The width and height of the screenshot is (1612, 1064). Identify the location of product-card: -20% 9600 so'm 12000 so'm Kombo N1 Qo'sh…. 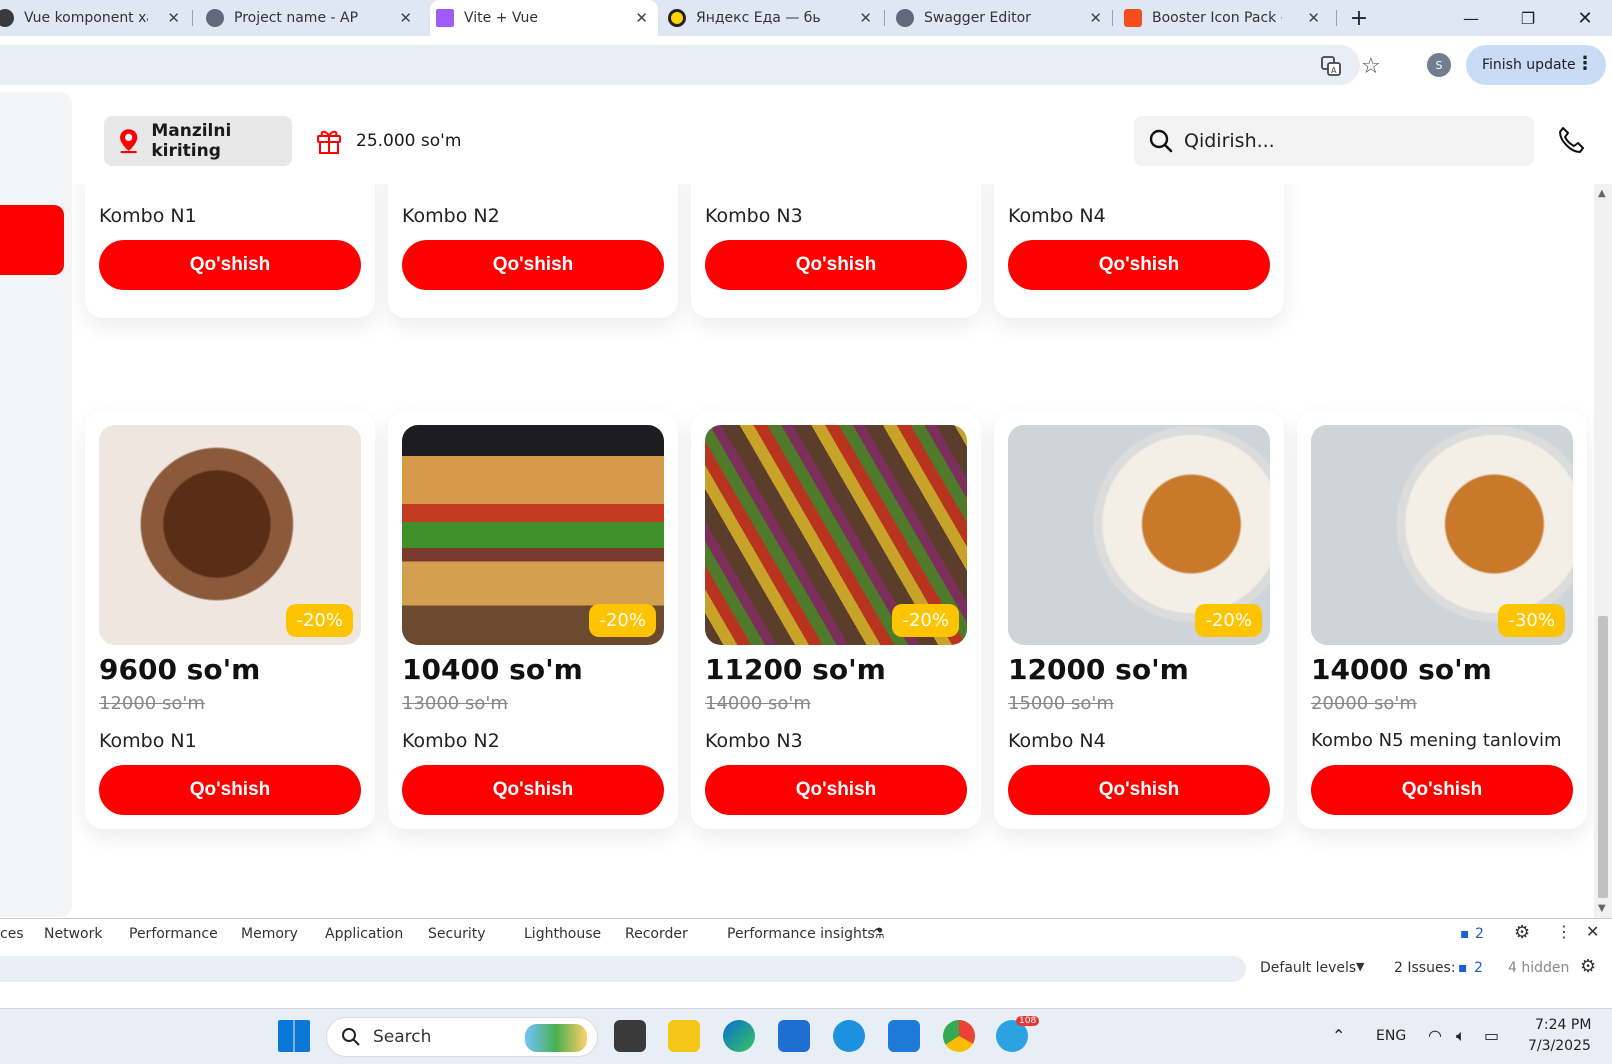
(230, 620).